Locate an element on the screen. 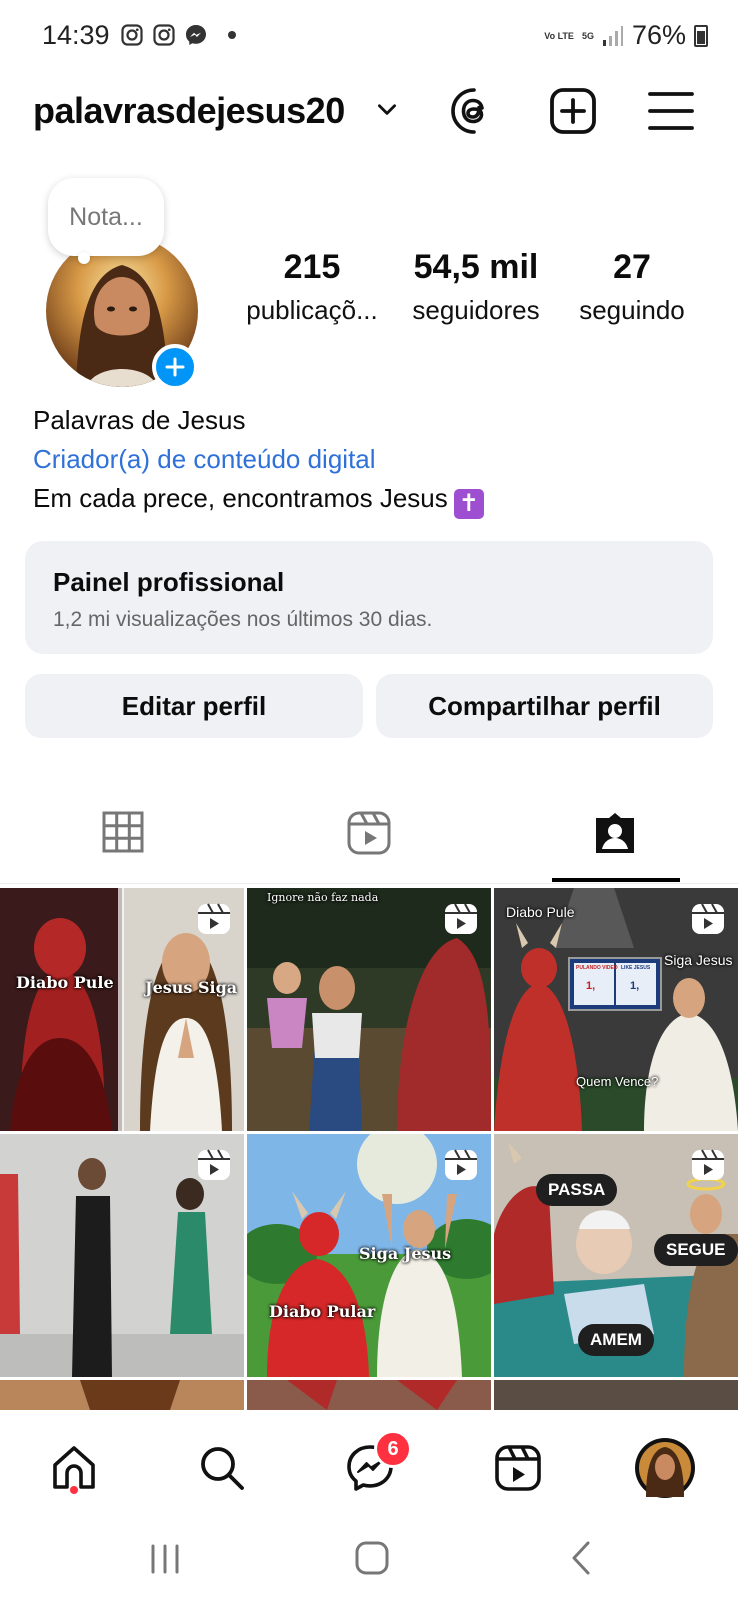 The image size is (738, 1600). nav-reels is located at coordinates (518, 1468).